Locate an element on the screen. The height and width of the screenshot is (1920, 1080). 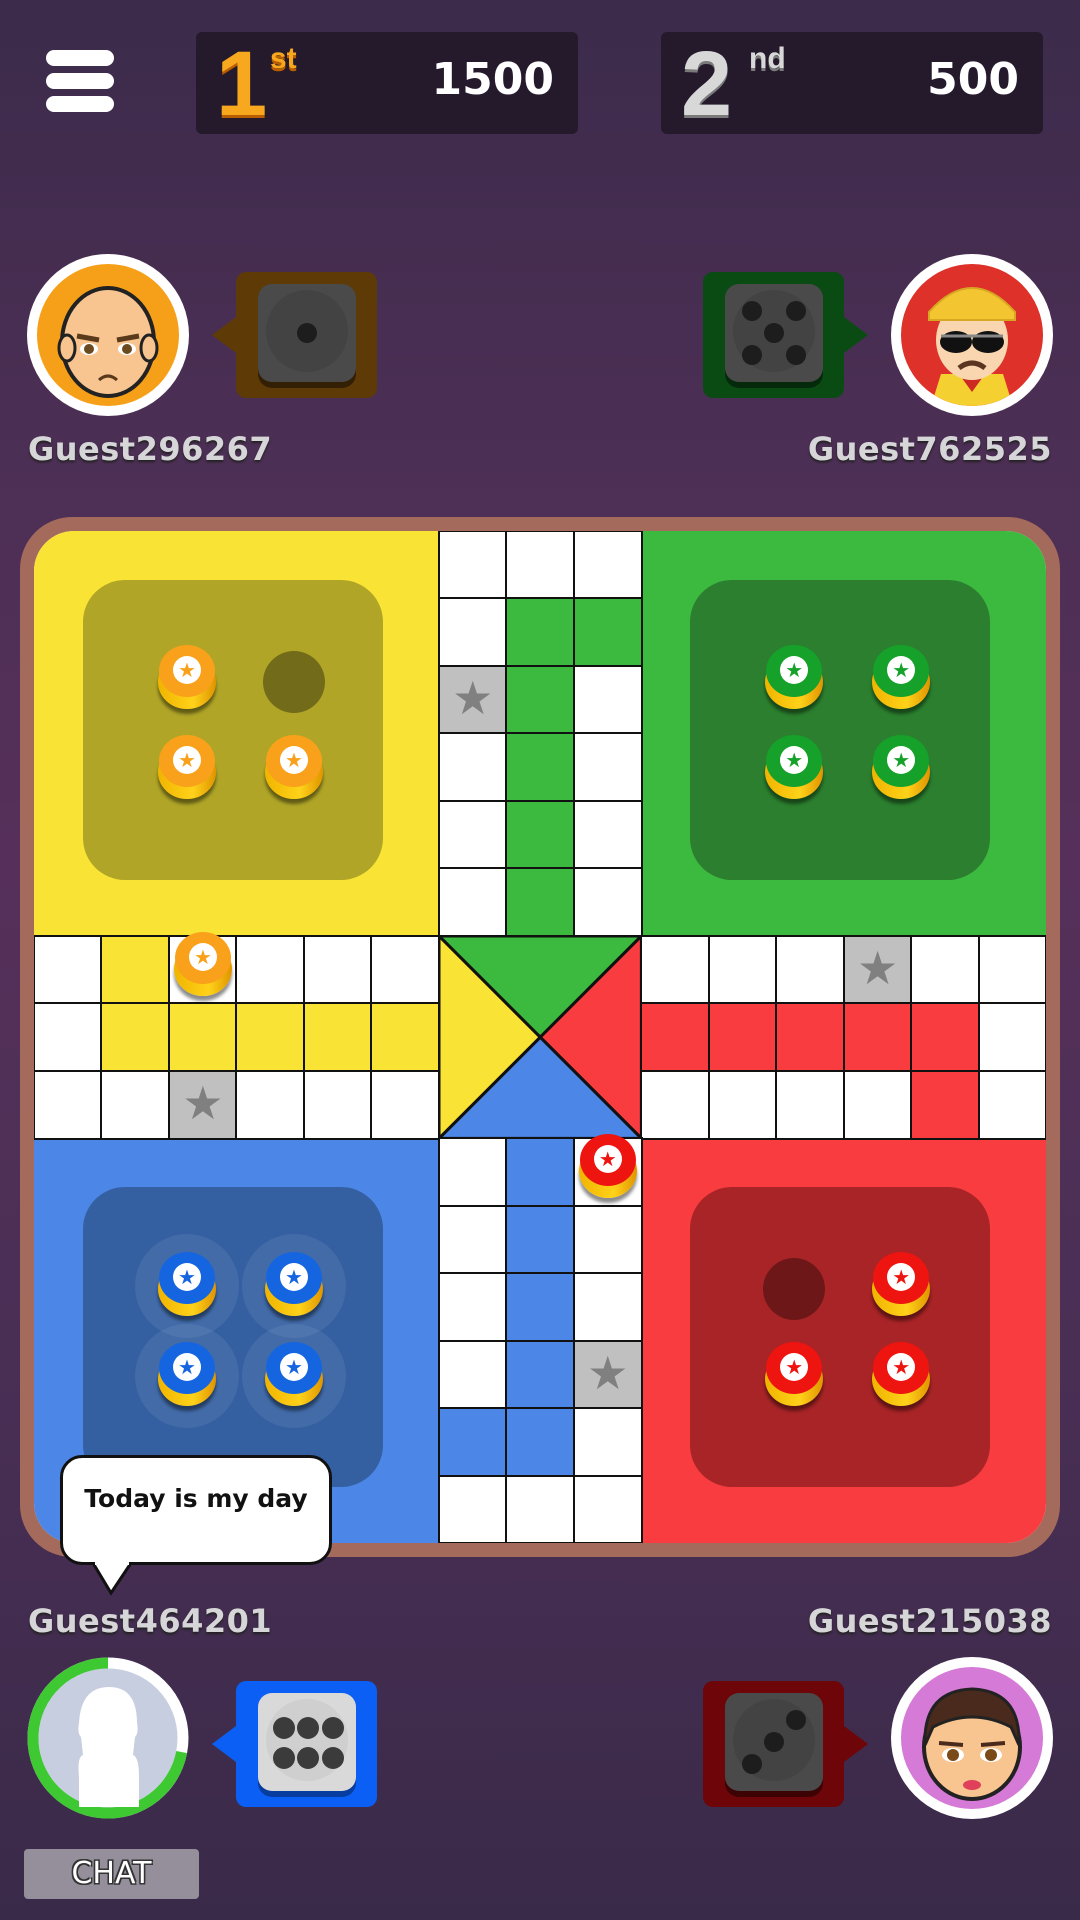
menu-button is located at coordinates (80, 81).